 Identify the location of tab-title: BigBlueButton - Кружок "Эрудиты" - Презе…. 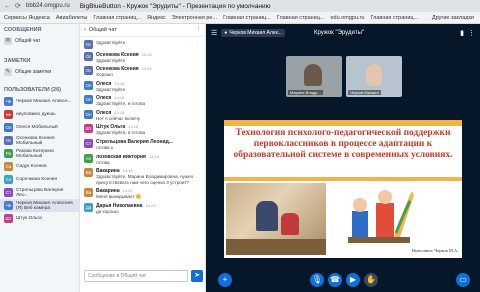
(175, 6).